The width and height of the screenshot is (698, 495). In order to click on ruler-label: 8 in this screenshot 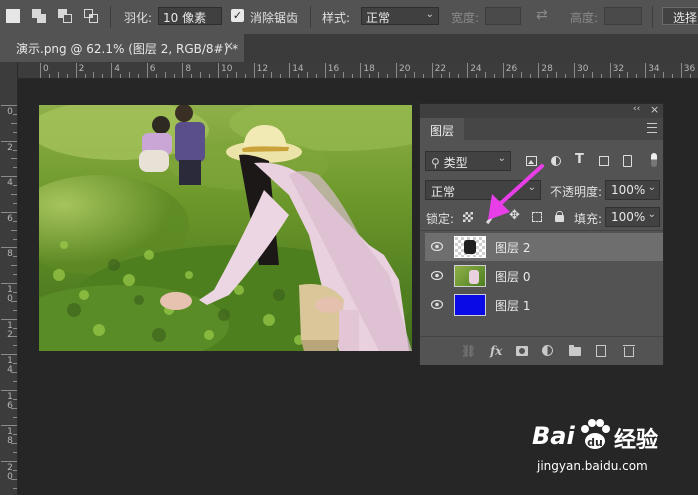, I will do `click(188, 69)`.